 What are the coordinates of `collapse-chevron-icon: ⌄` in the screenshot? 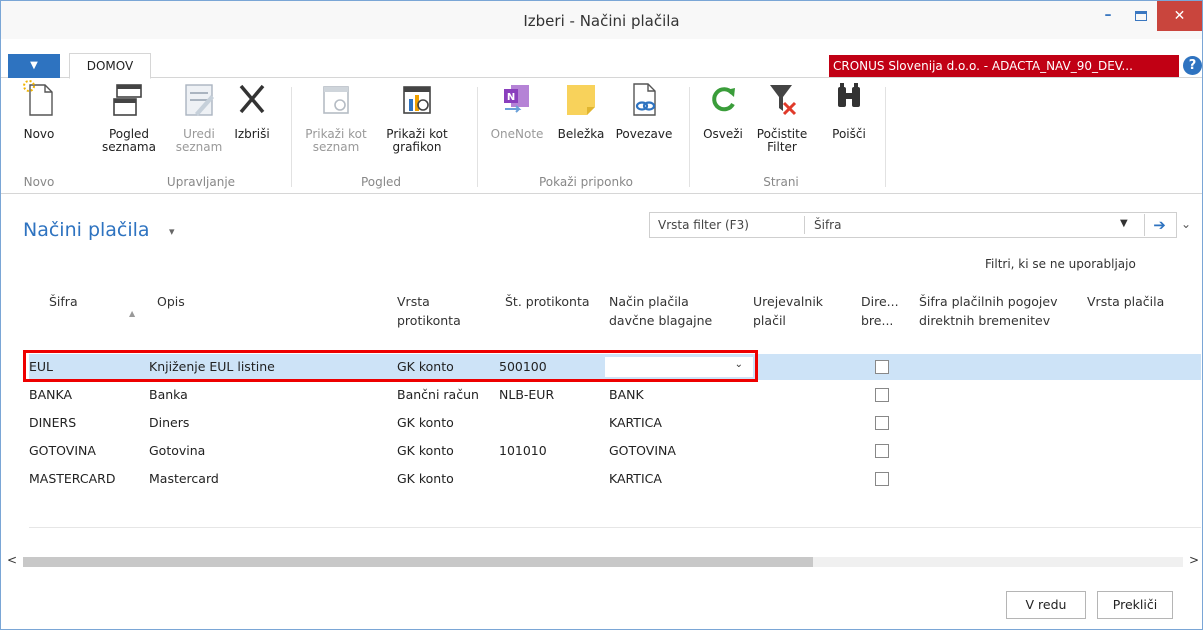 It's located at (1186, 224).